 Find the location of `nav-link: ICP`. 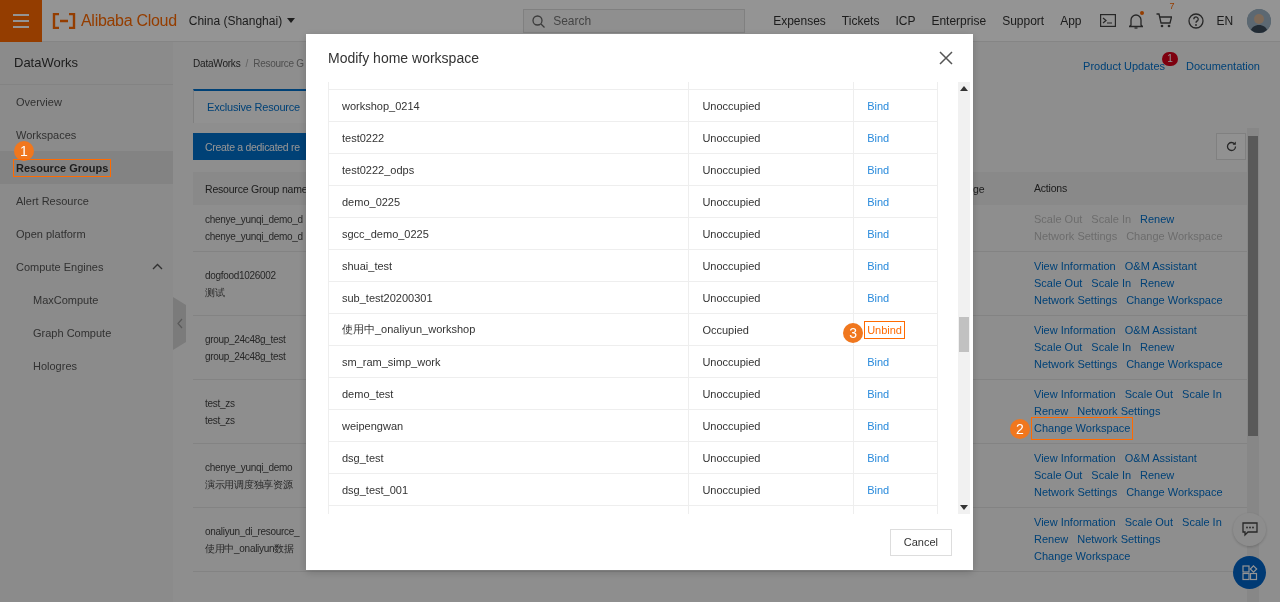

nav-link: ICP is located at coordinates (905, 20).